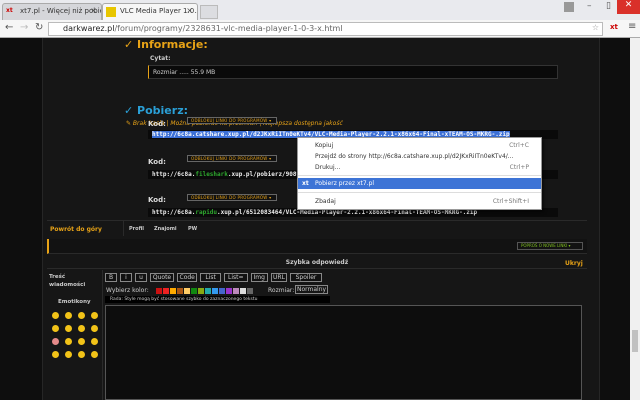 Image resolution: width=640 pixels, height=400 pixels. I want to click on vlc-icon, so click(111, 12).